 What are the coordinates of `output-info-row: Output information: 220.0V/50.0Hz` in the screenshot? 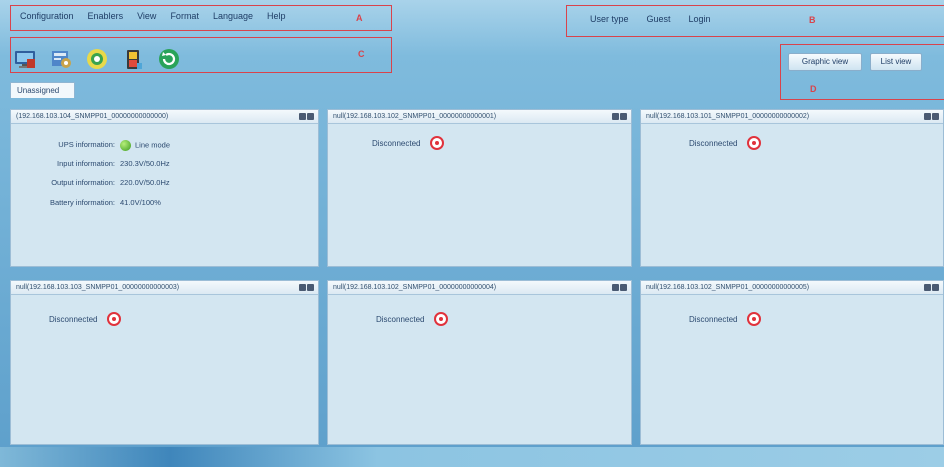 It's located at (104, 182).